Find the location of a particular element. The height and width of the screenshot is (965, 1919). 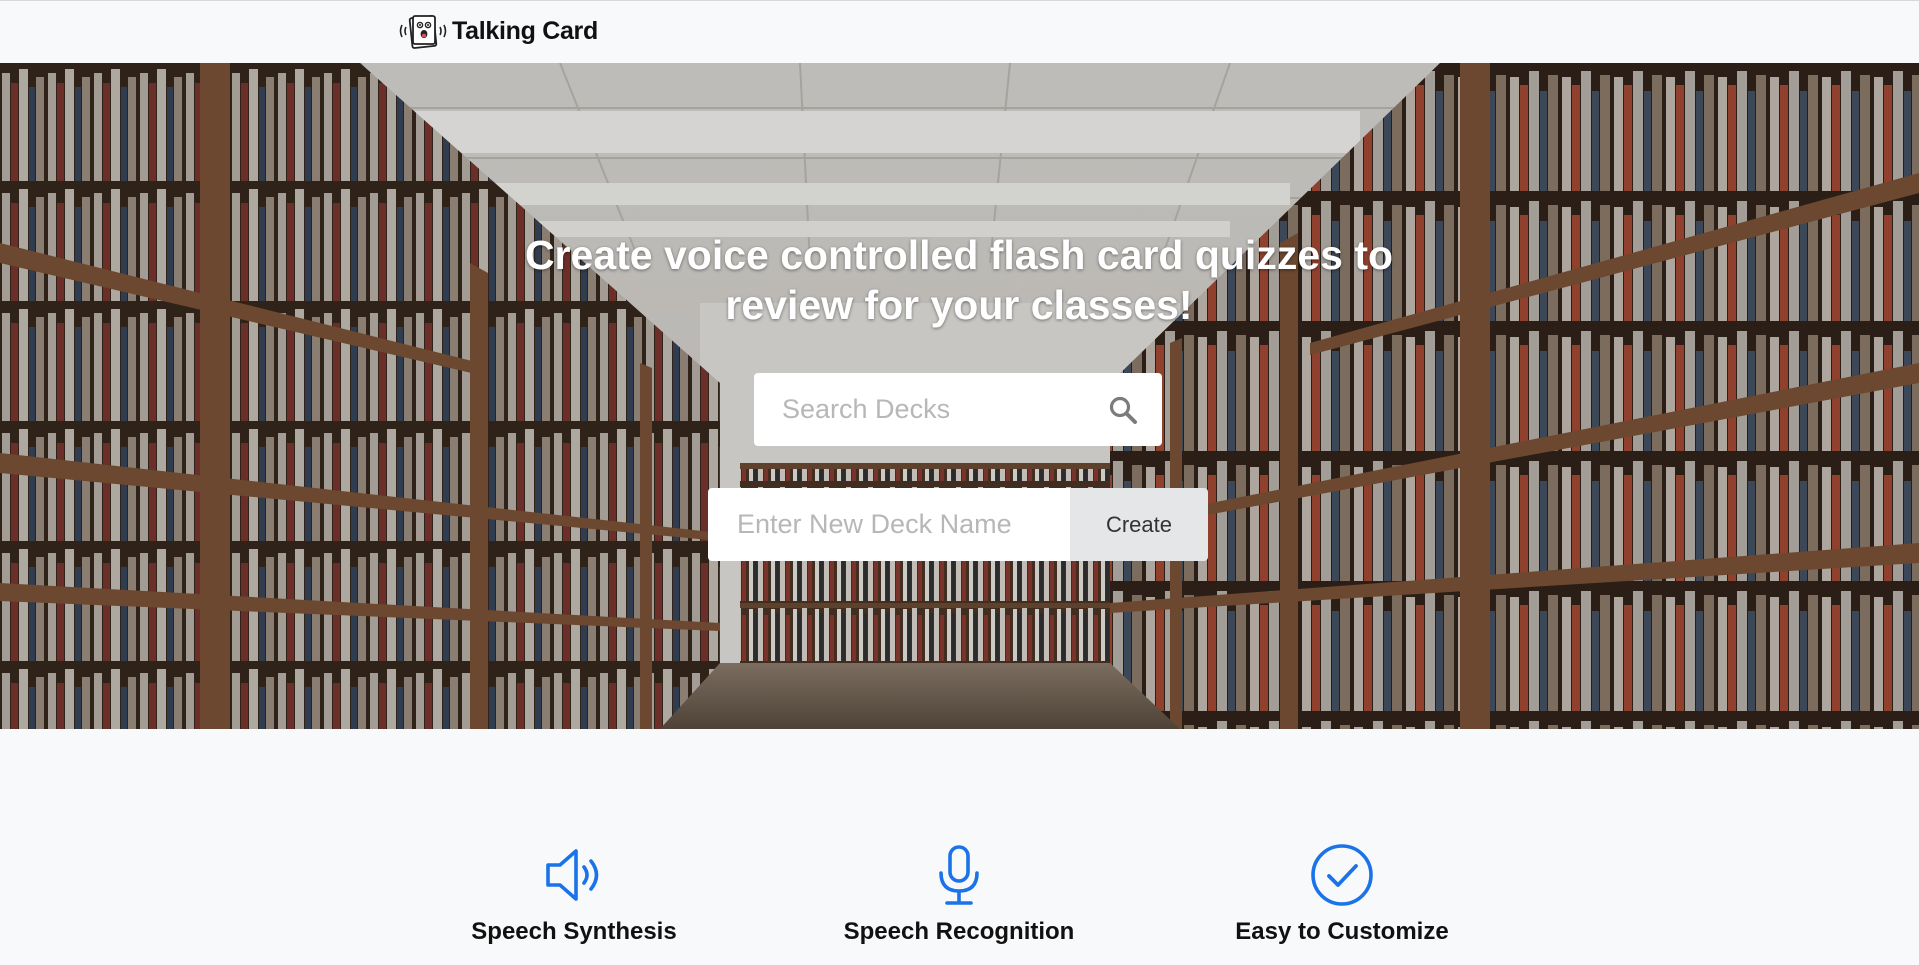

talking-card-logo-icon is located at coordinates (423, 32).